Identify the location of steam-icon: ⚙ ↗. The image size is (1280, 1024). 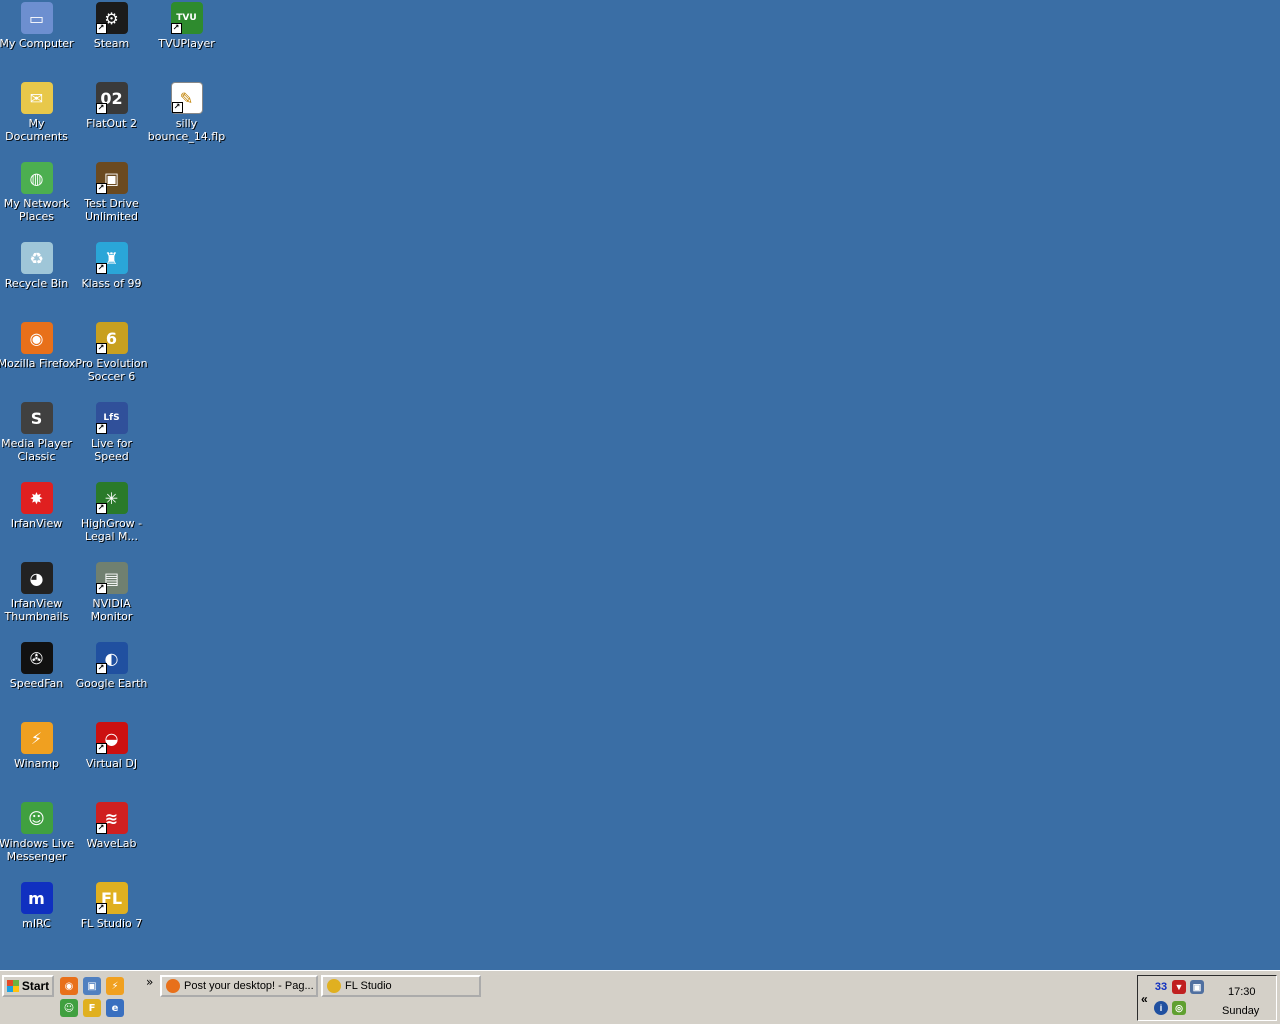
(111, 18).